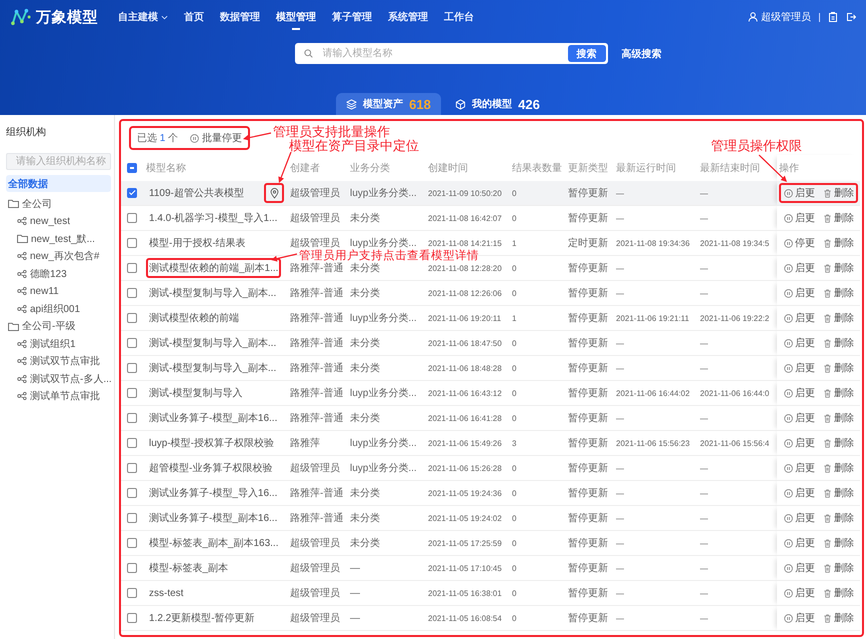 The width and height of the screenshot is (866, 639). Describe the element at coordinates (63, 291) in the screenshot. I see `tree-item: new11` at that location.